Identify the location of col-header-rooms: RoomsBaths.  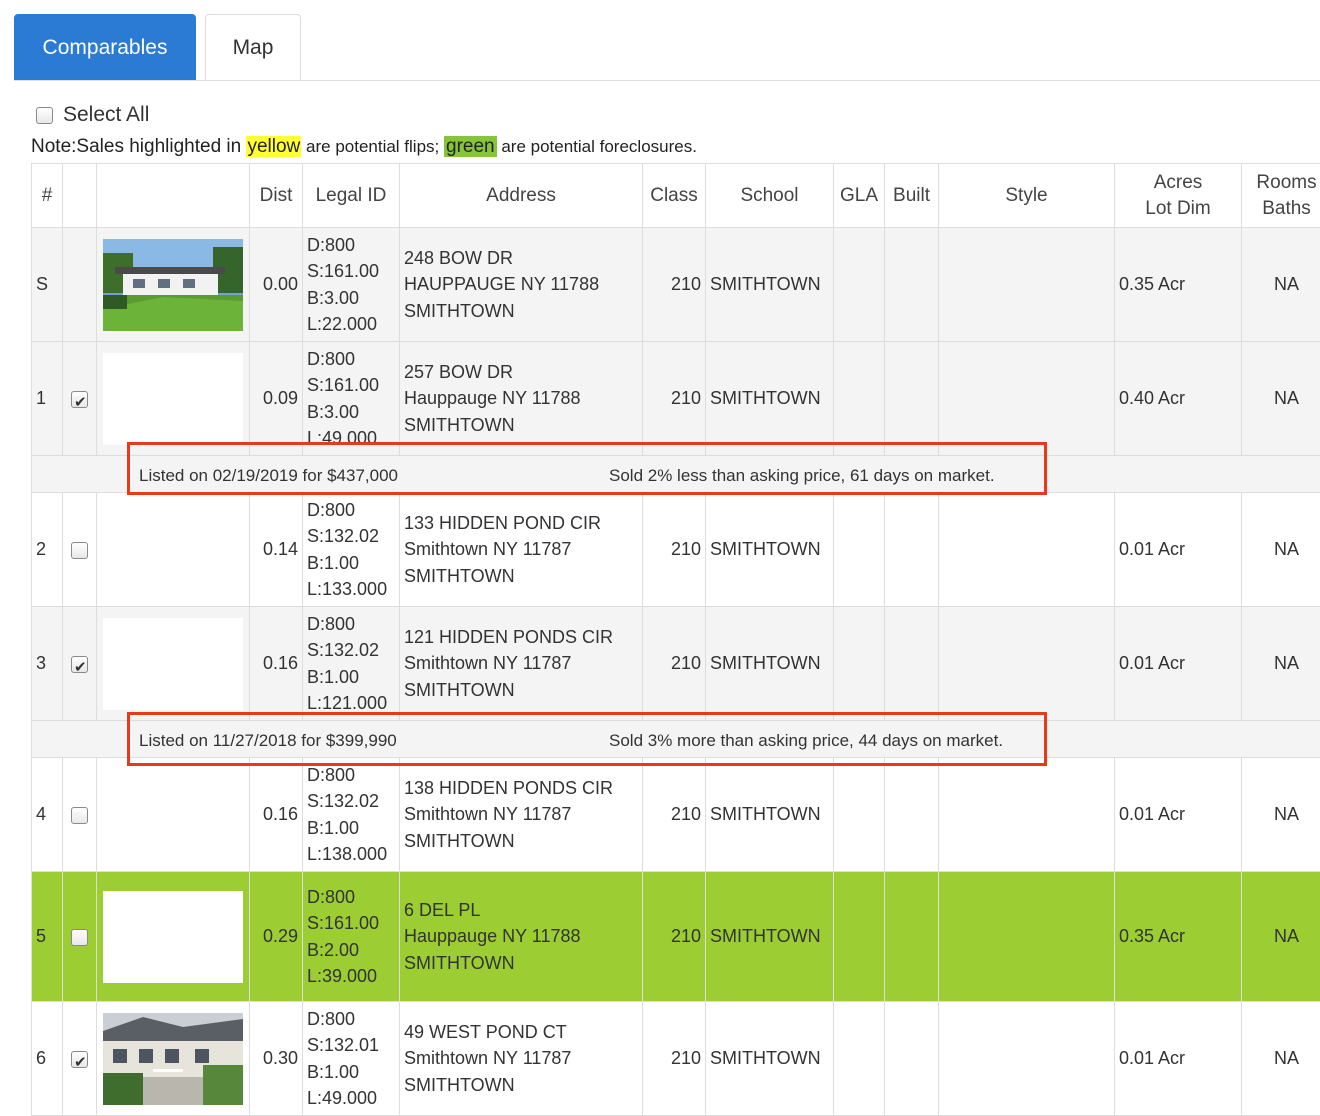
(1281, 196).